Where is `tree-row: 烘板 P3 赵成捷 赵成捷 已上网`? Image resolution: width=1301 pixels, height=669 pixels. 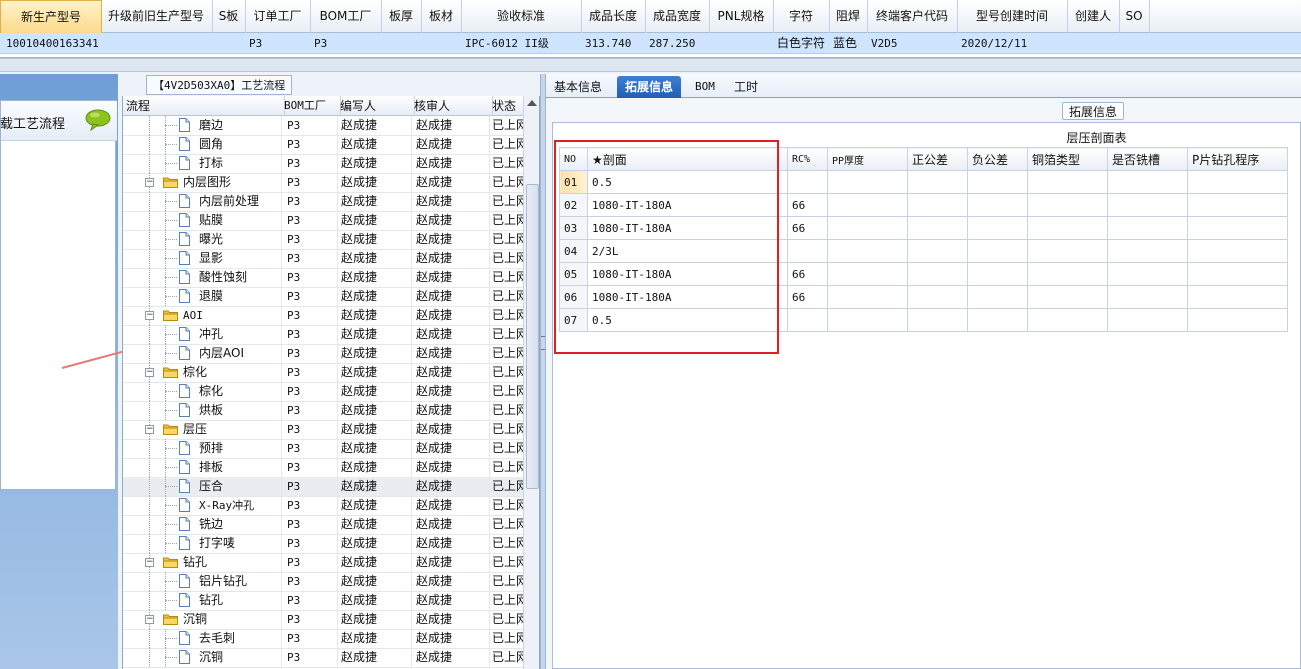
tree-row: 烘板 P3 赵成捷 赵成捷 已上网 is located at coordinates (323, 411).